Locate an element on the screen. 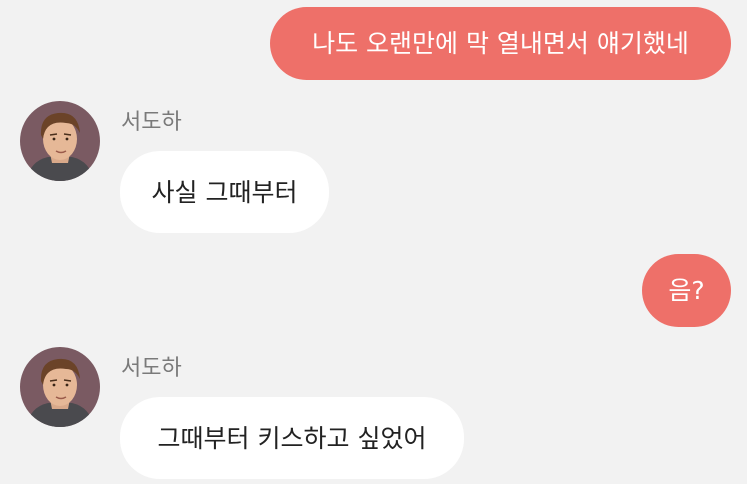 The image size is (747, 484). received-message-bubble: 그때부터 키스하고 싶었어 is located at coordinates (292, 438).